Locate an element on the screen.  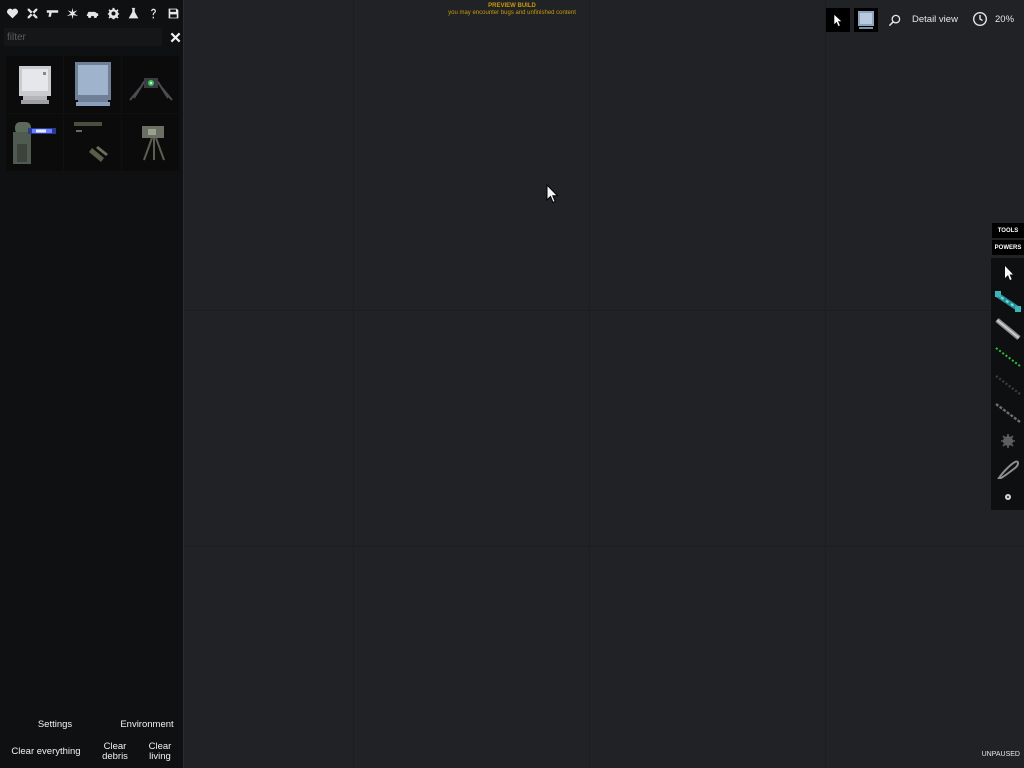
detail-view-toggle: Detail view is located at coordinates (935, 19).